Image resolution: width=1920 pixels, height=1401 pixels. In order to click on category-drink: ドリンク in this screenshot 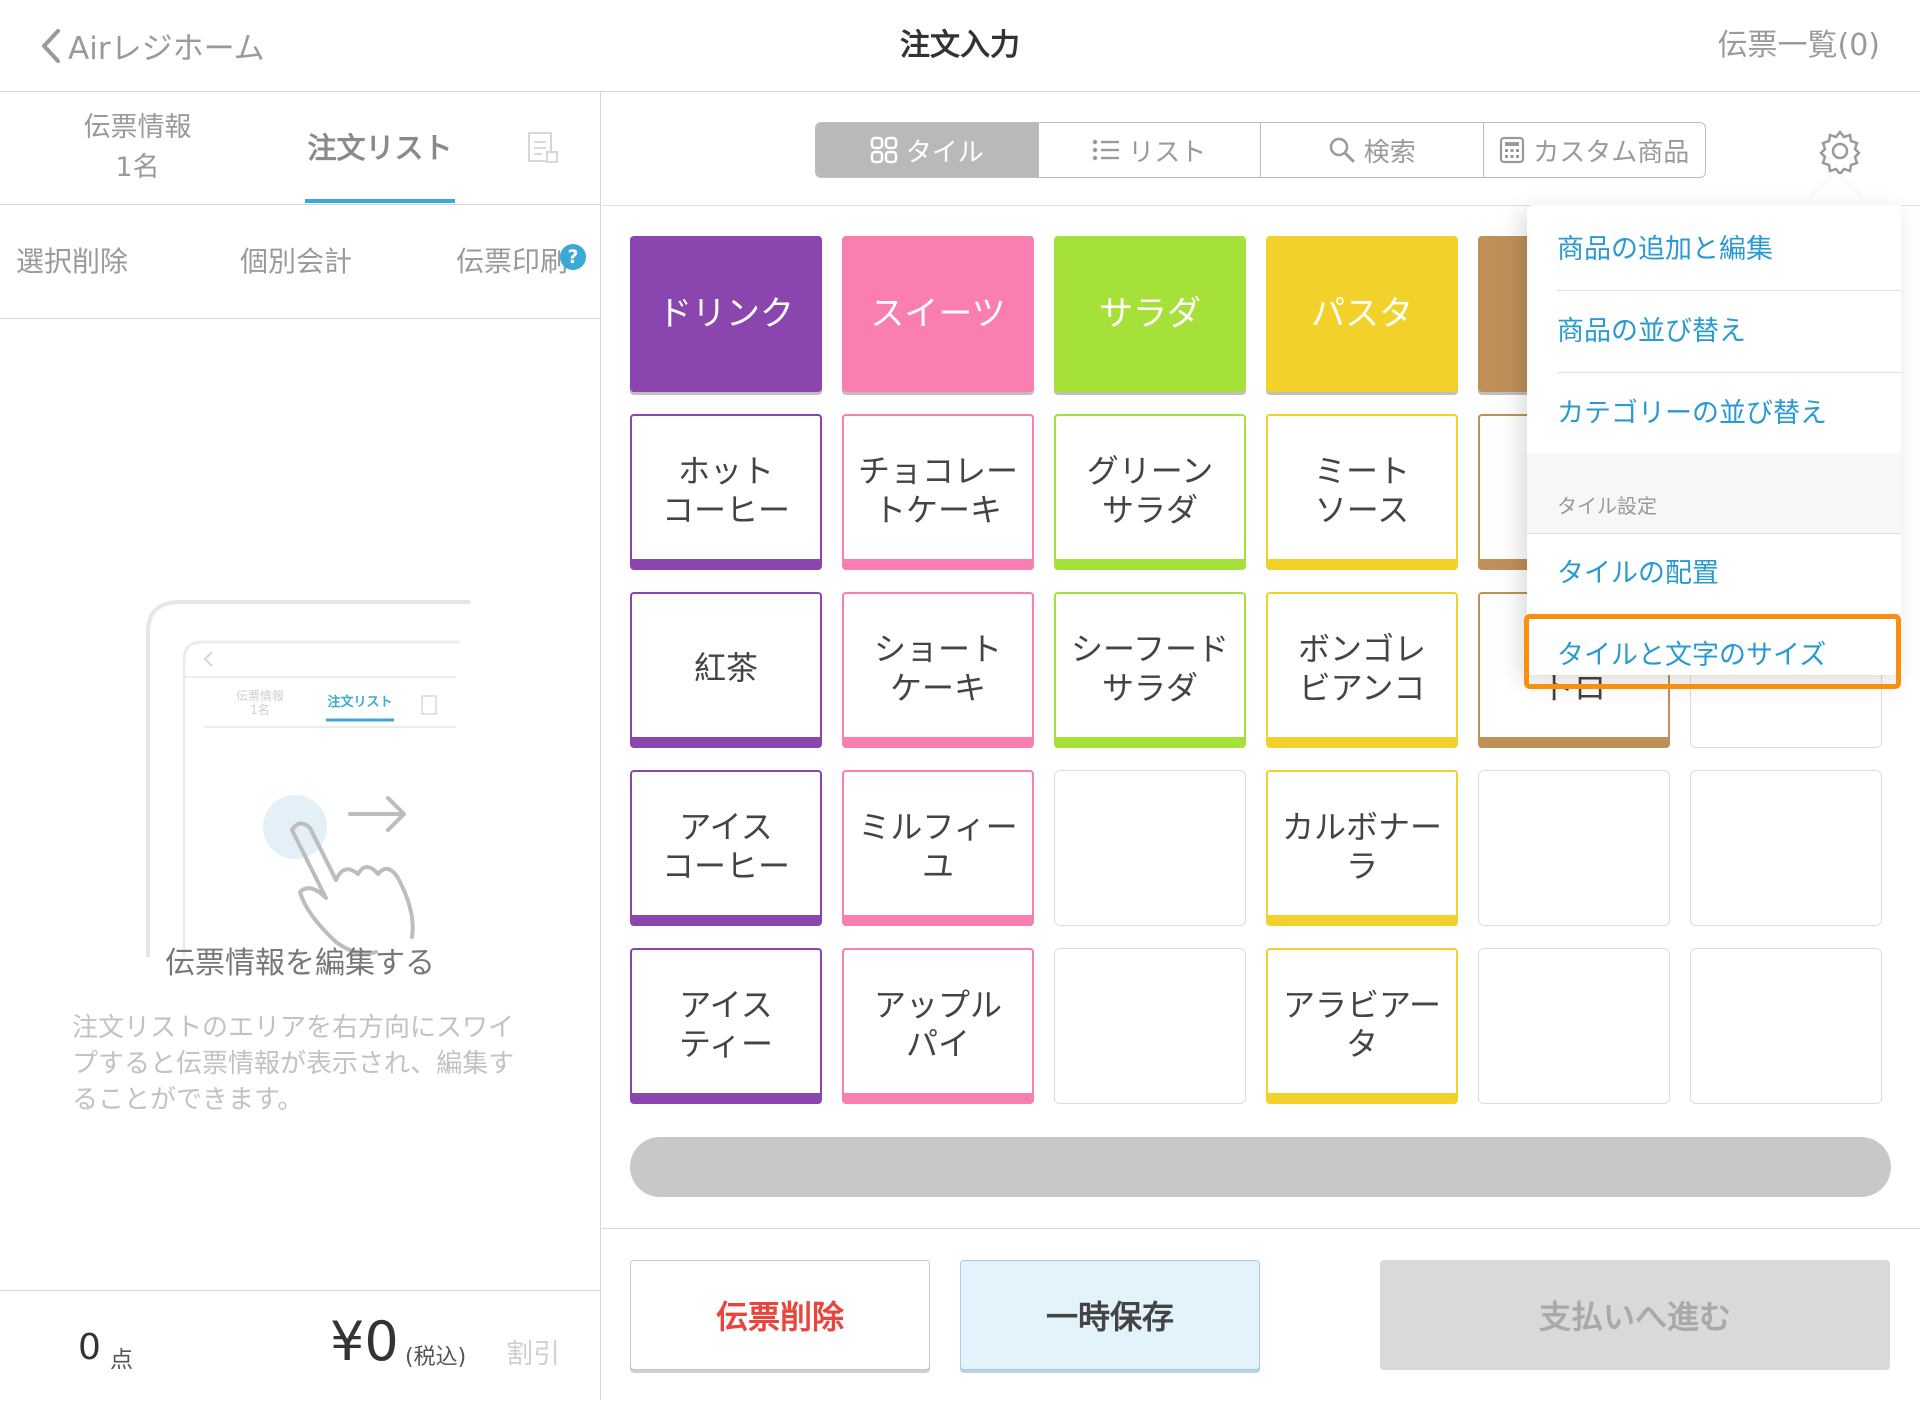, I will do `click(726, 314)`.